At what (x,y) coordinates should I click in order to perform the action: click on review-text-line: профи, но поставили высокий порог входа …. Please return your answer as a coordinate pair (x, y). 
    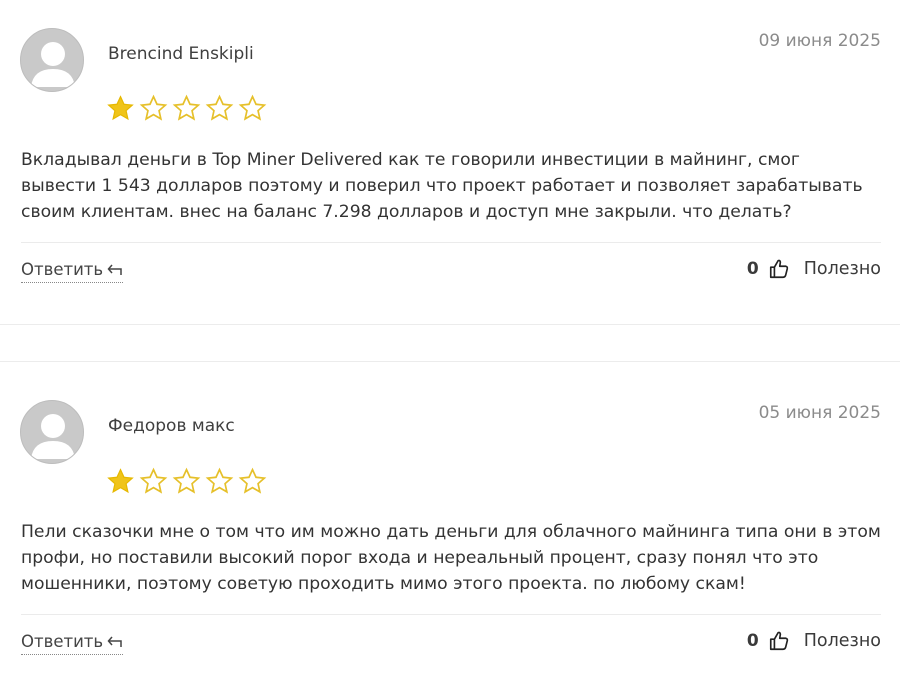
    Looking at the image, I should click on (420, 558).